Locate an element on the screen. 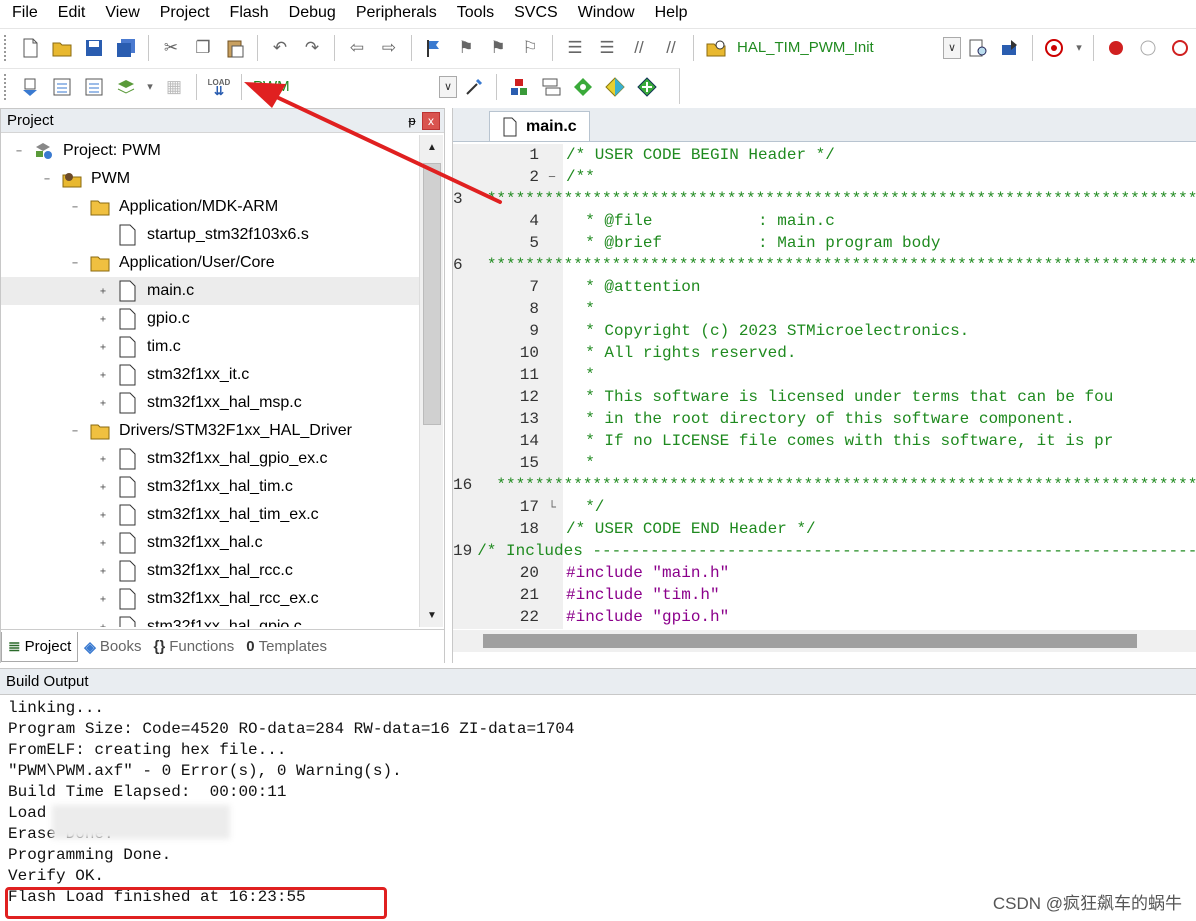 This screenshot has width=1196, height=921. batch-build-icon is located at coordinates (126, 87).